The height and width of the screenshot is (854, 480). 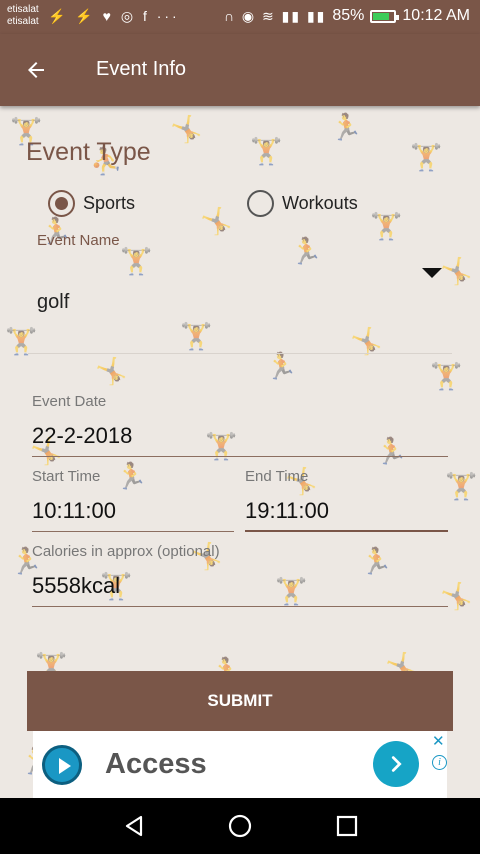 I want to click on event-date-label: Event Date, so click(x=69, y=401).